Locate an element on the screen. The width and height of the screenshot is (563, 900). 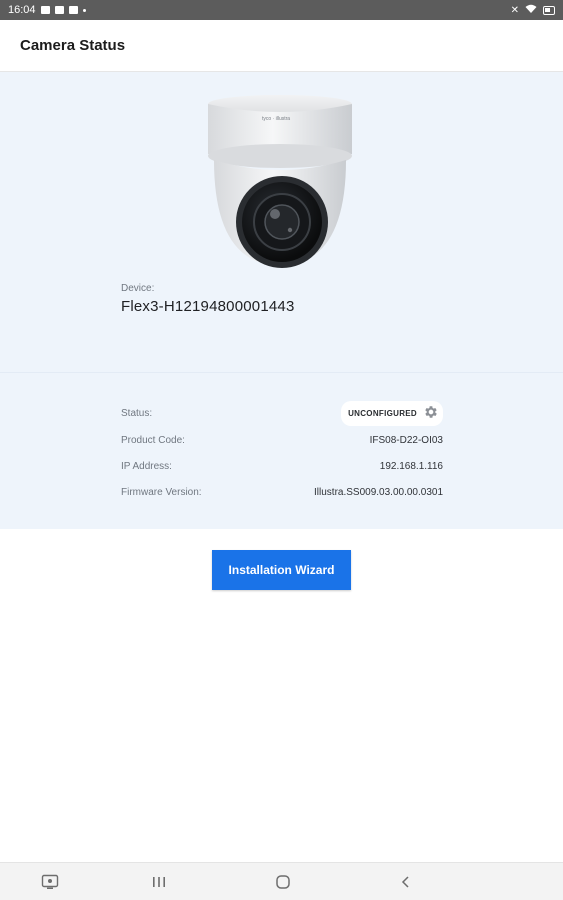
divider is located at coordinates (281, 372).